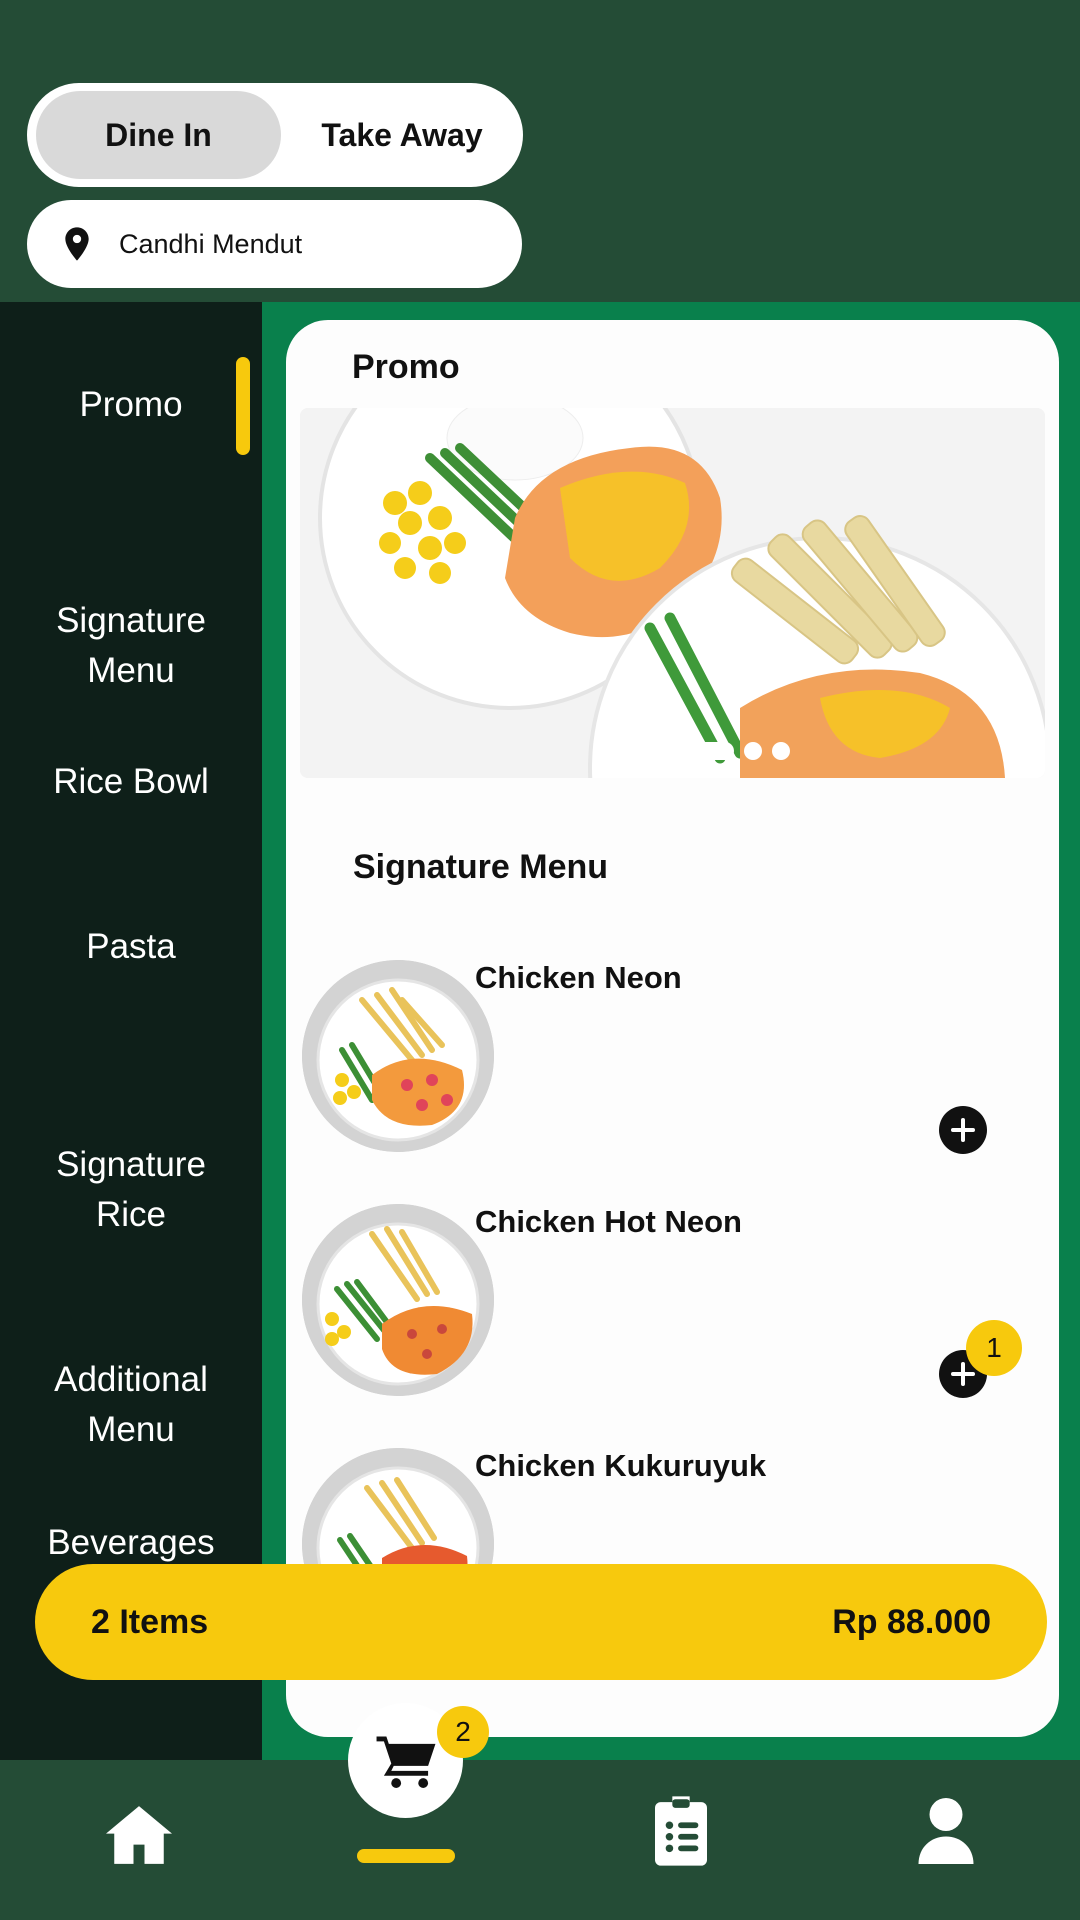 The width and height of the screenshot is (1080, 1920). I want to click on promo-banner, so click(672, 593).